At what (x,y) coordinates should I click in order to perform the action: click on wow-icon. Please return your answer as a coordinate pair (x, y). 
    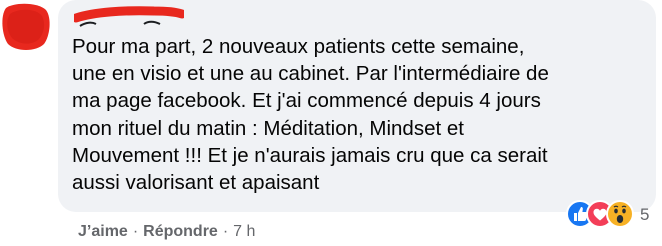
    Looking at the image, I should click on (620, 214).